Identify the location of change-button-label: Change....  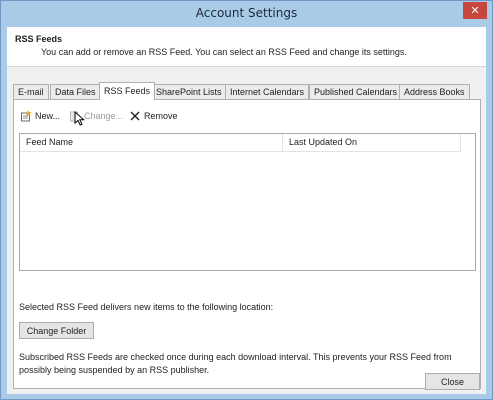
(104, 116).